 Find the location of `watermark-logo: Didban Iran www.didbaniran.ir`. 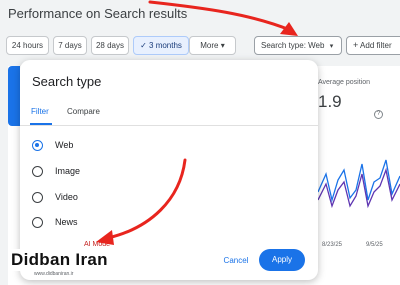

watermark-logo: Didban Iran www.didbaniran.ir is located at coordinates (64, 265).